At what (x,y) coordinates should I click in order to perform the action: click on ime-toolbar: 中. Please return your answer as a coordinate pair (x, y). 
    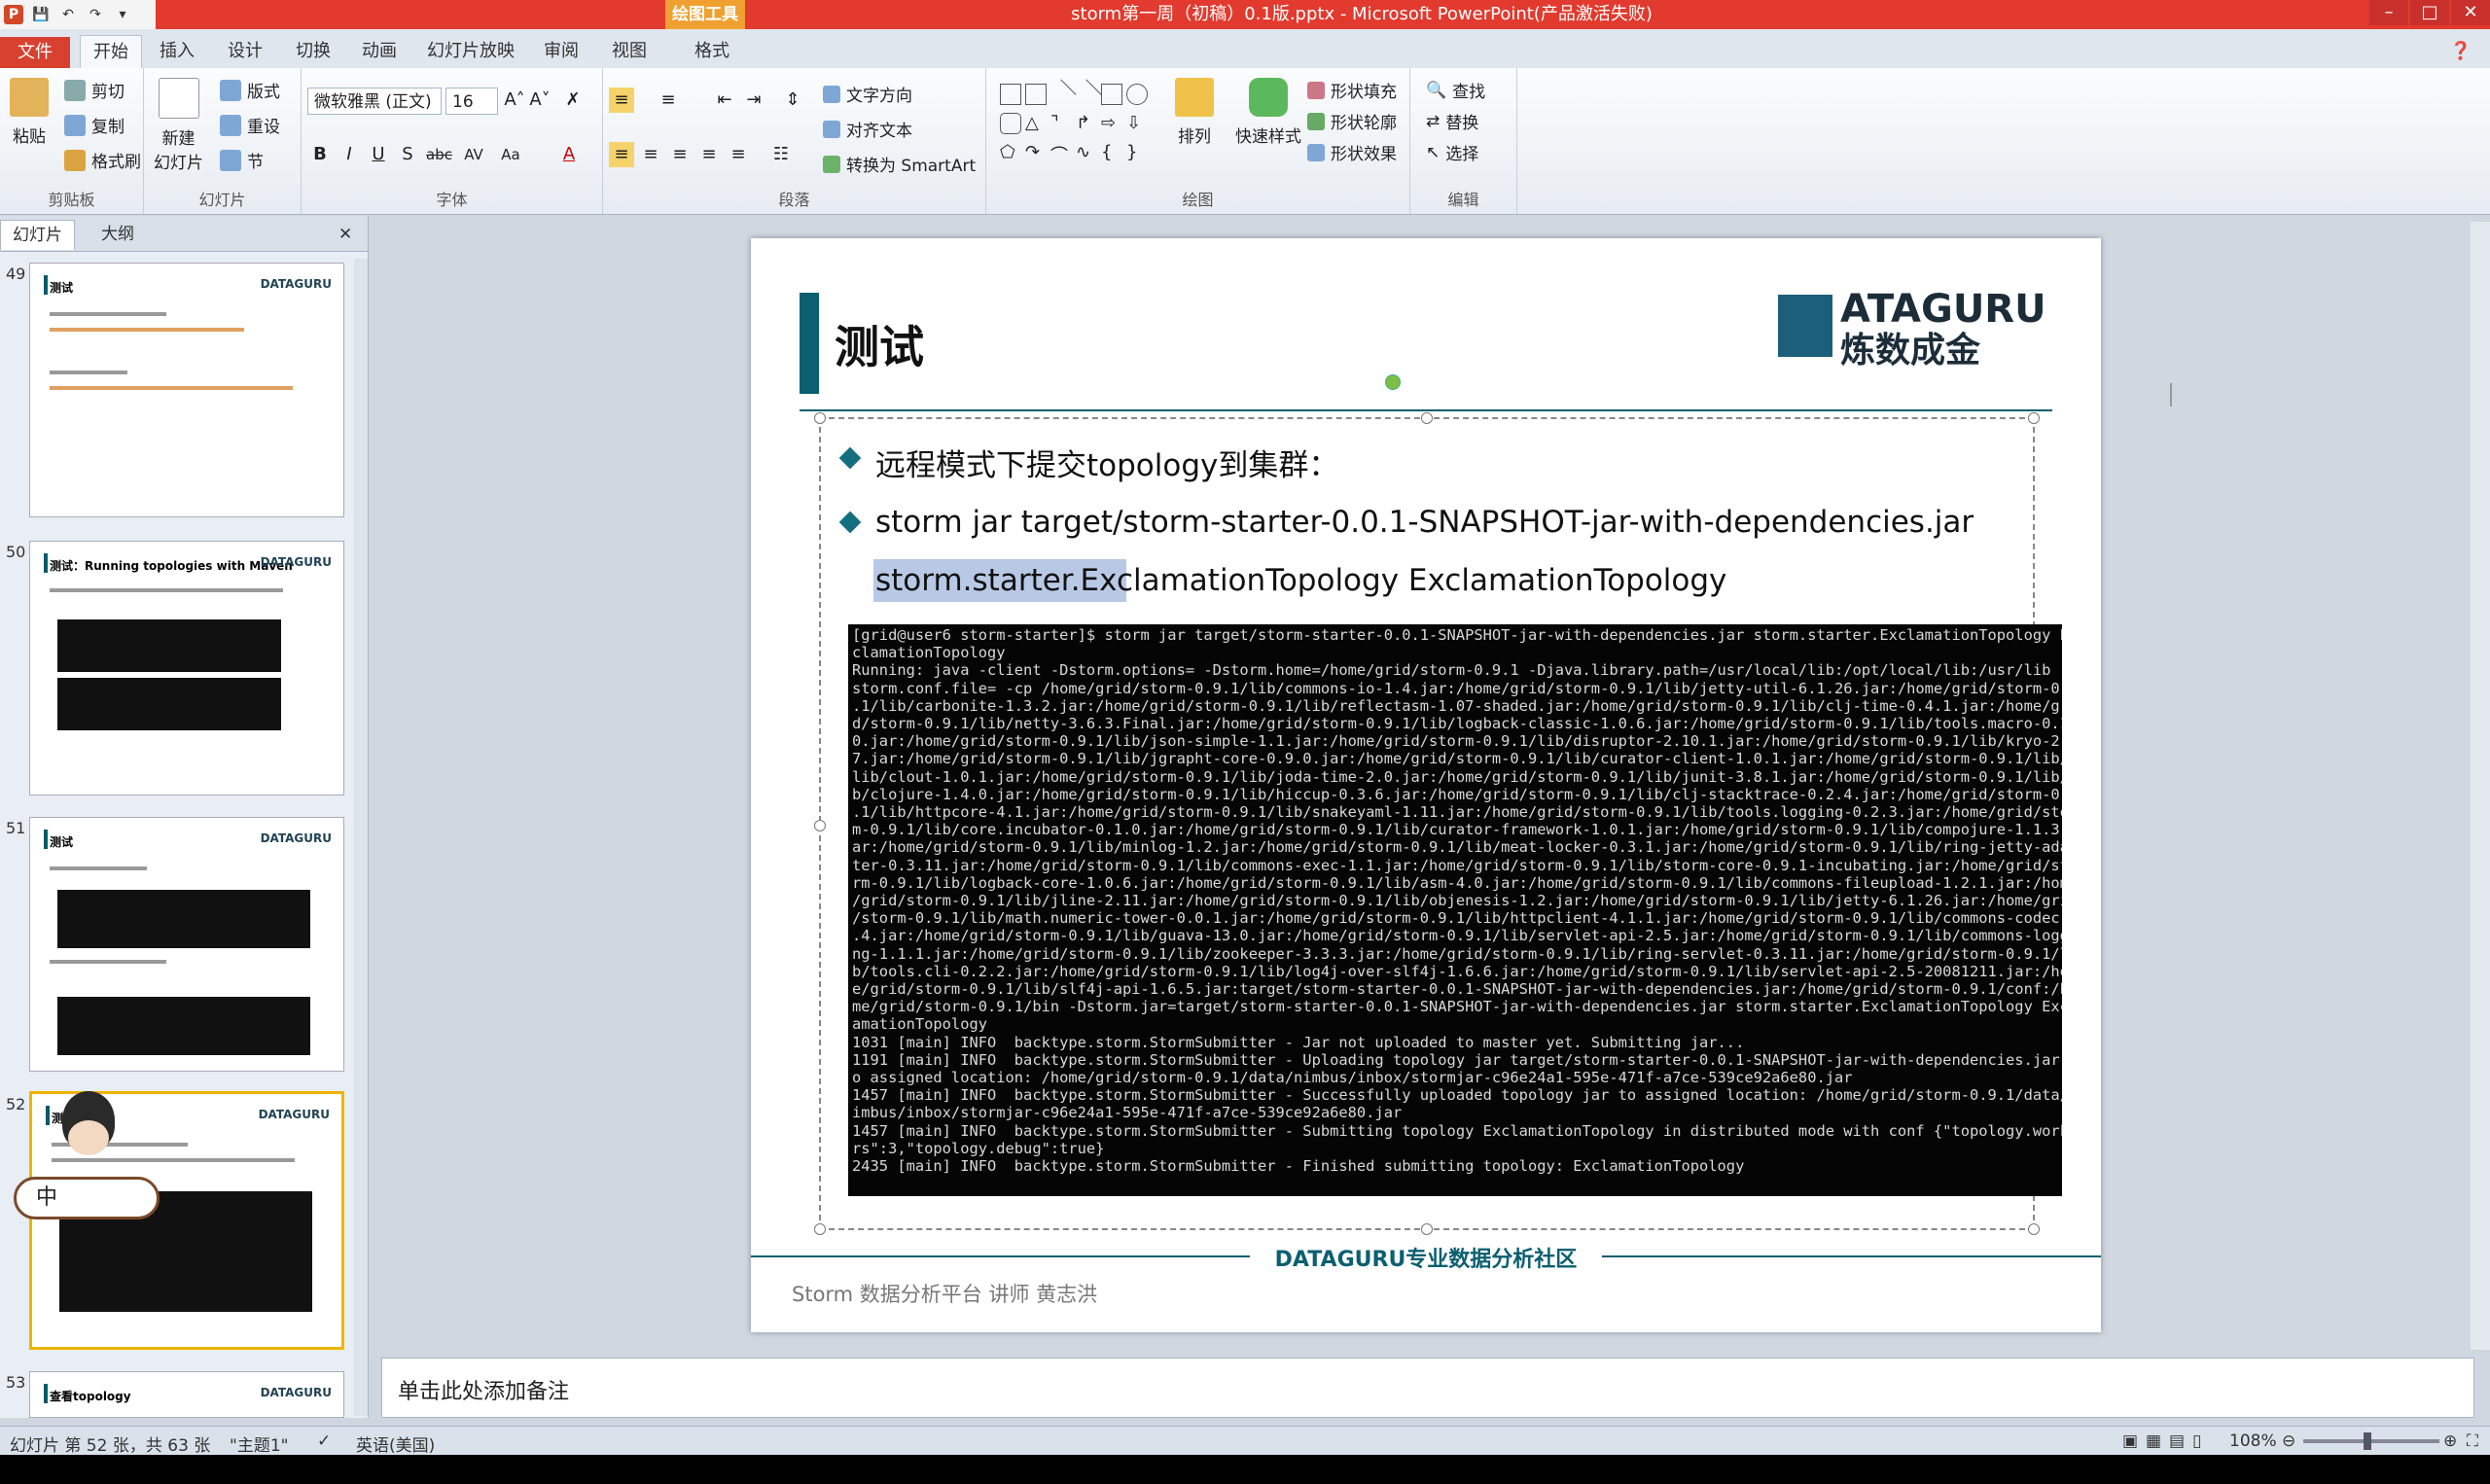
    Looking at the image, I should click on (87, 1198).